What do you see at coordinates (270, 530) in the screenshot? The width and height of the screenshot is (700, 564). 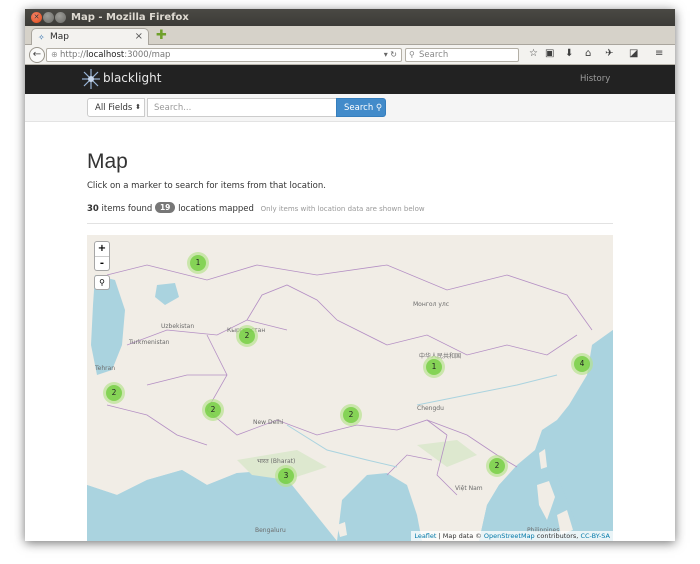 I see `label-bengaluru: Bengaluru` at bounding box center [270, 530].